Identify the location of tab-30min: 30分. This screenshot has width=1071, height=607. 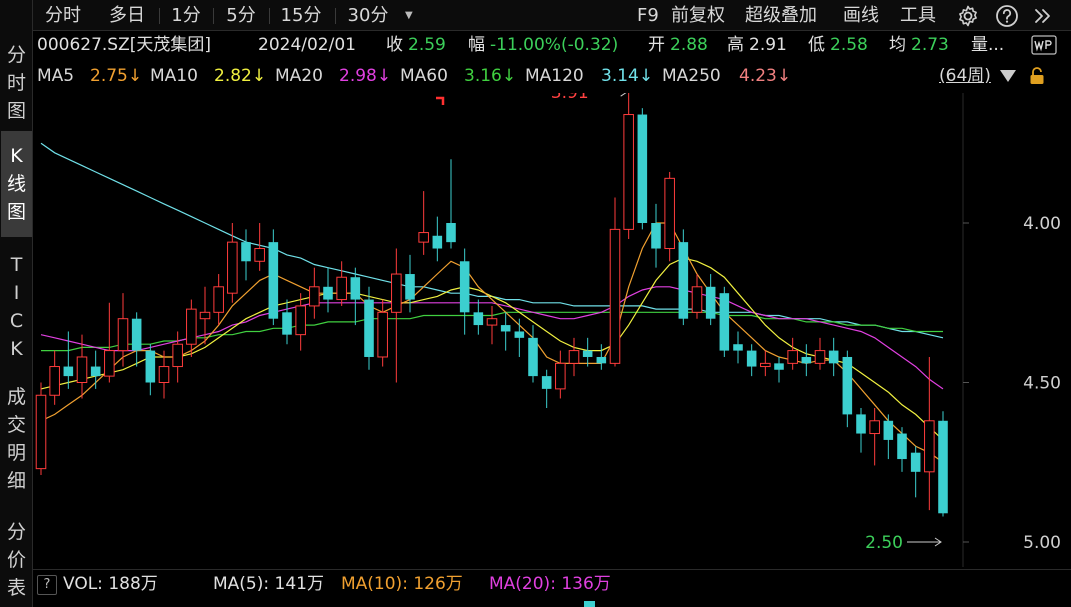
(368, 15).